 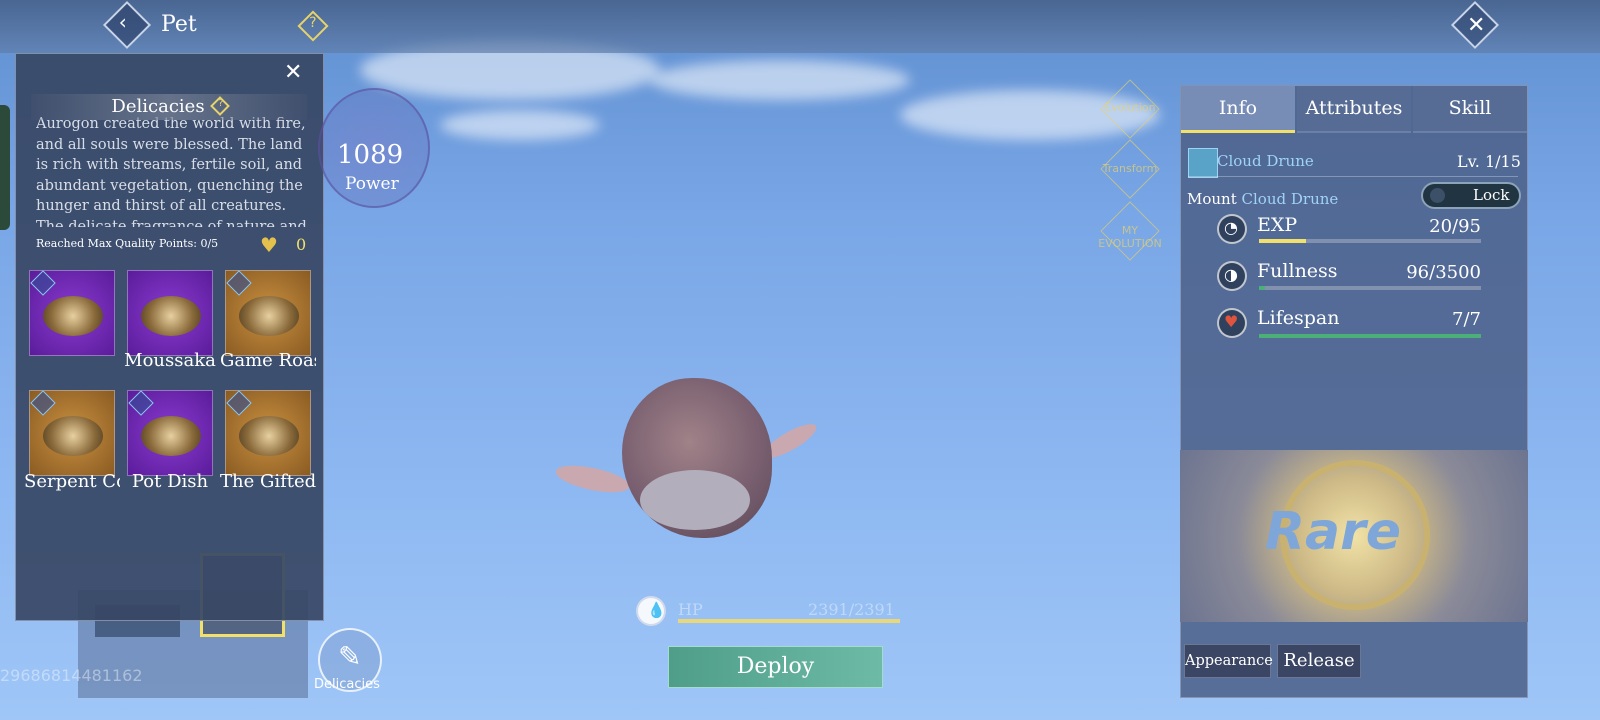 What do you see at coordinates (122, 22) in the screenshot?
I see `chevron-left-icon: ‹` at bounding box center [122, 22].